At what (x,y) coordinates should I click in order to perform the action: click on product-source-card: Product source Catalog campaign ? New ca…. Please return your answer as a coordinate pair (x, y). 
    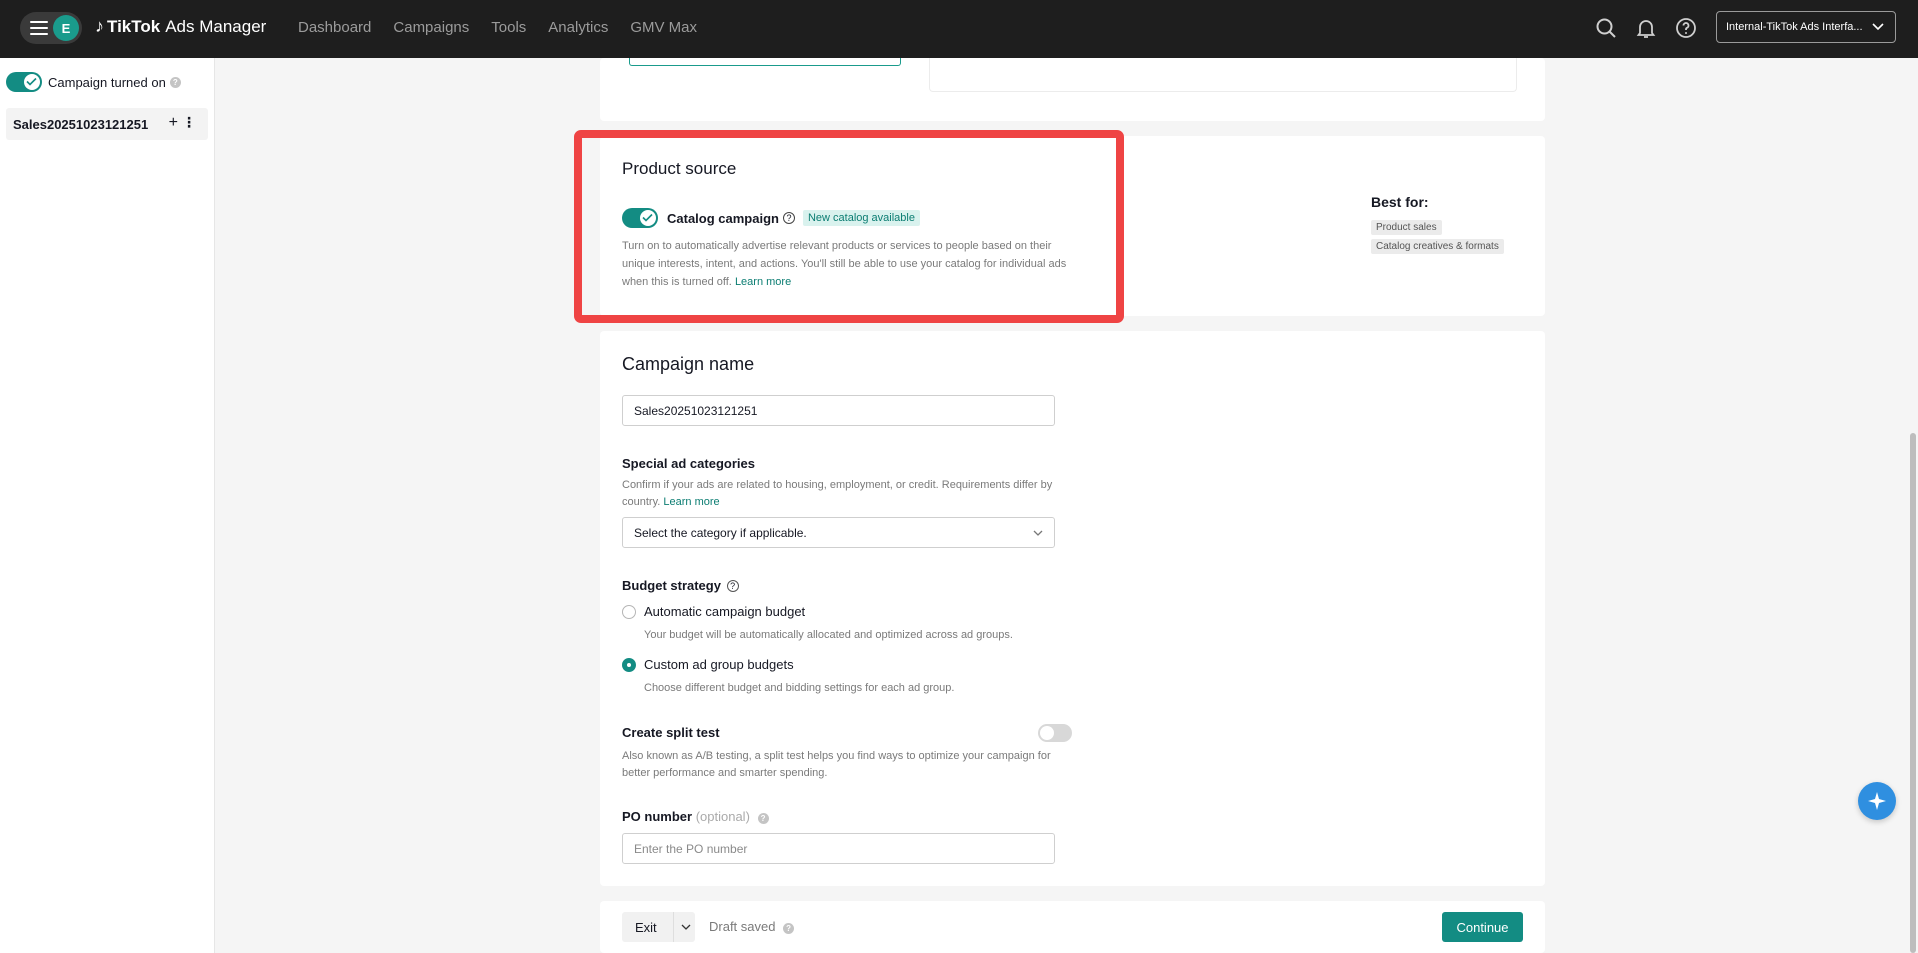
    Looking at the image, I should click on (1072, 226).